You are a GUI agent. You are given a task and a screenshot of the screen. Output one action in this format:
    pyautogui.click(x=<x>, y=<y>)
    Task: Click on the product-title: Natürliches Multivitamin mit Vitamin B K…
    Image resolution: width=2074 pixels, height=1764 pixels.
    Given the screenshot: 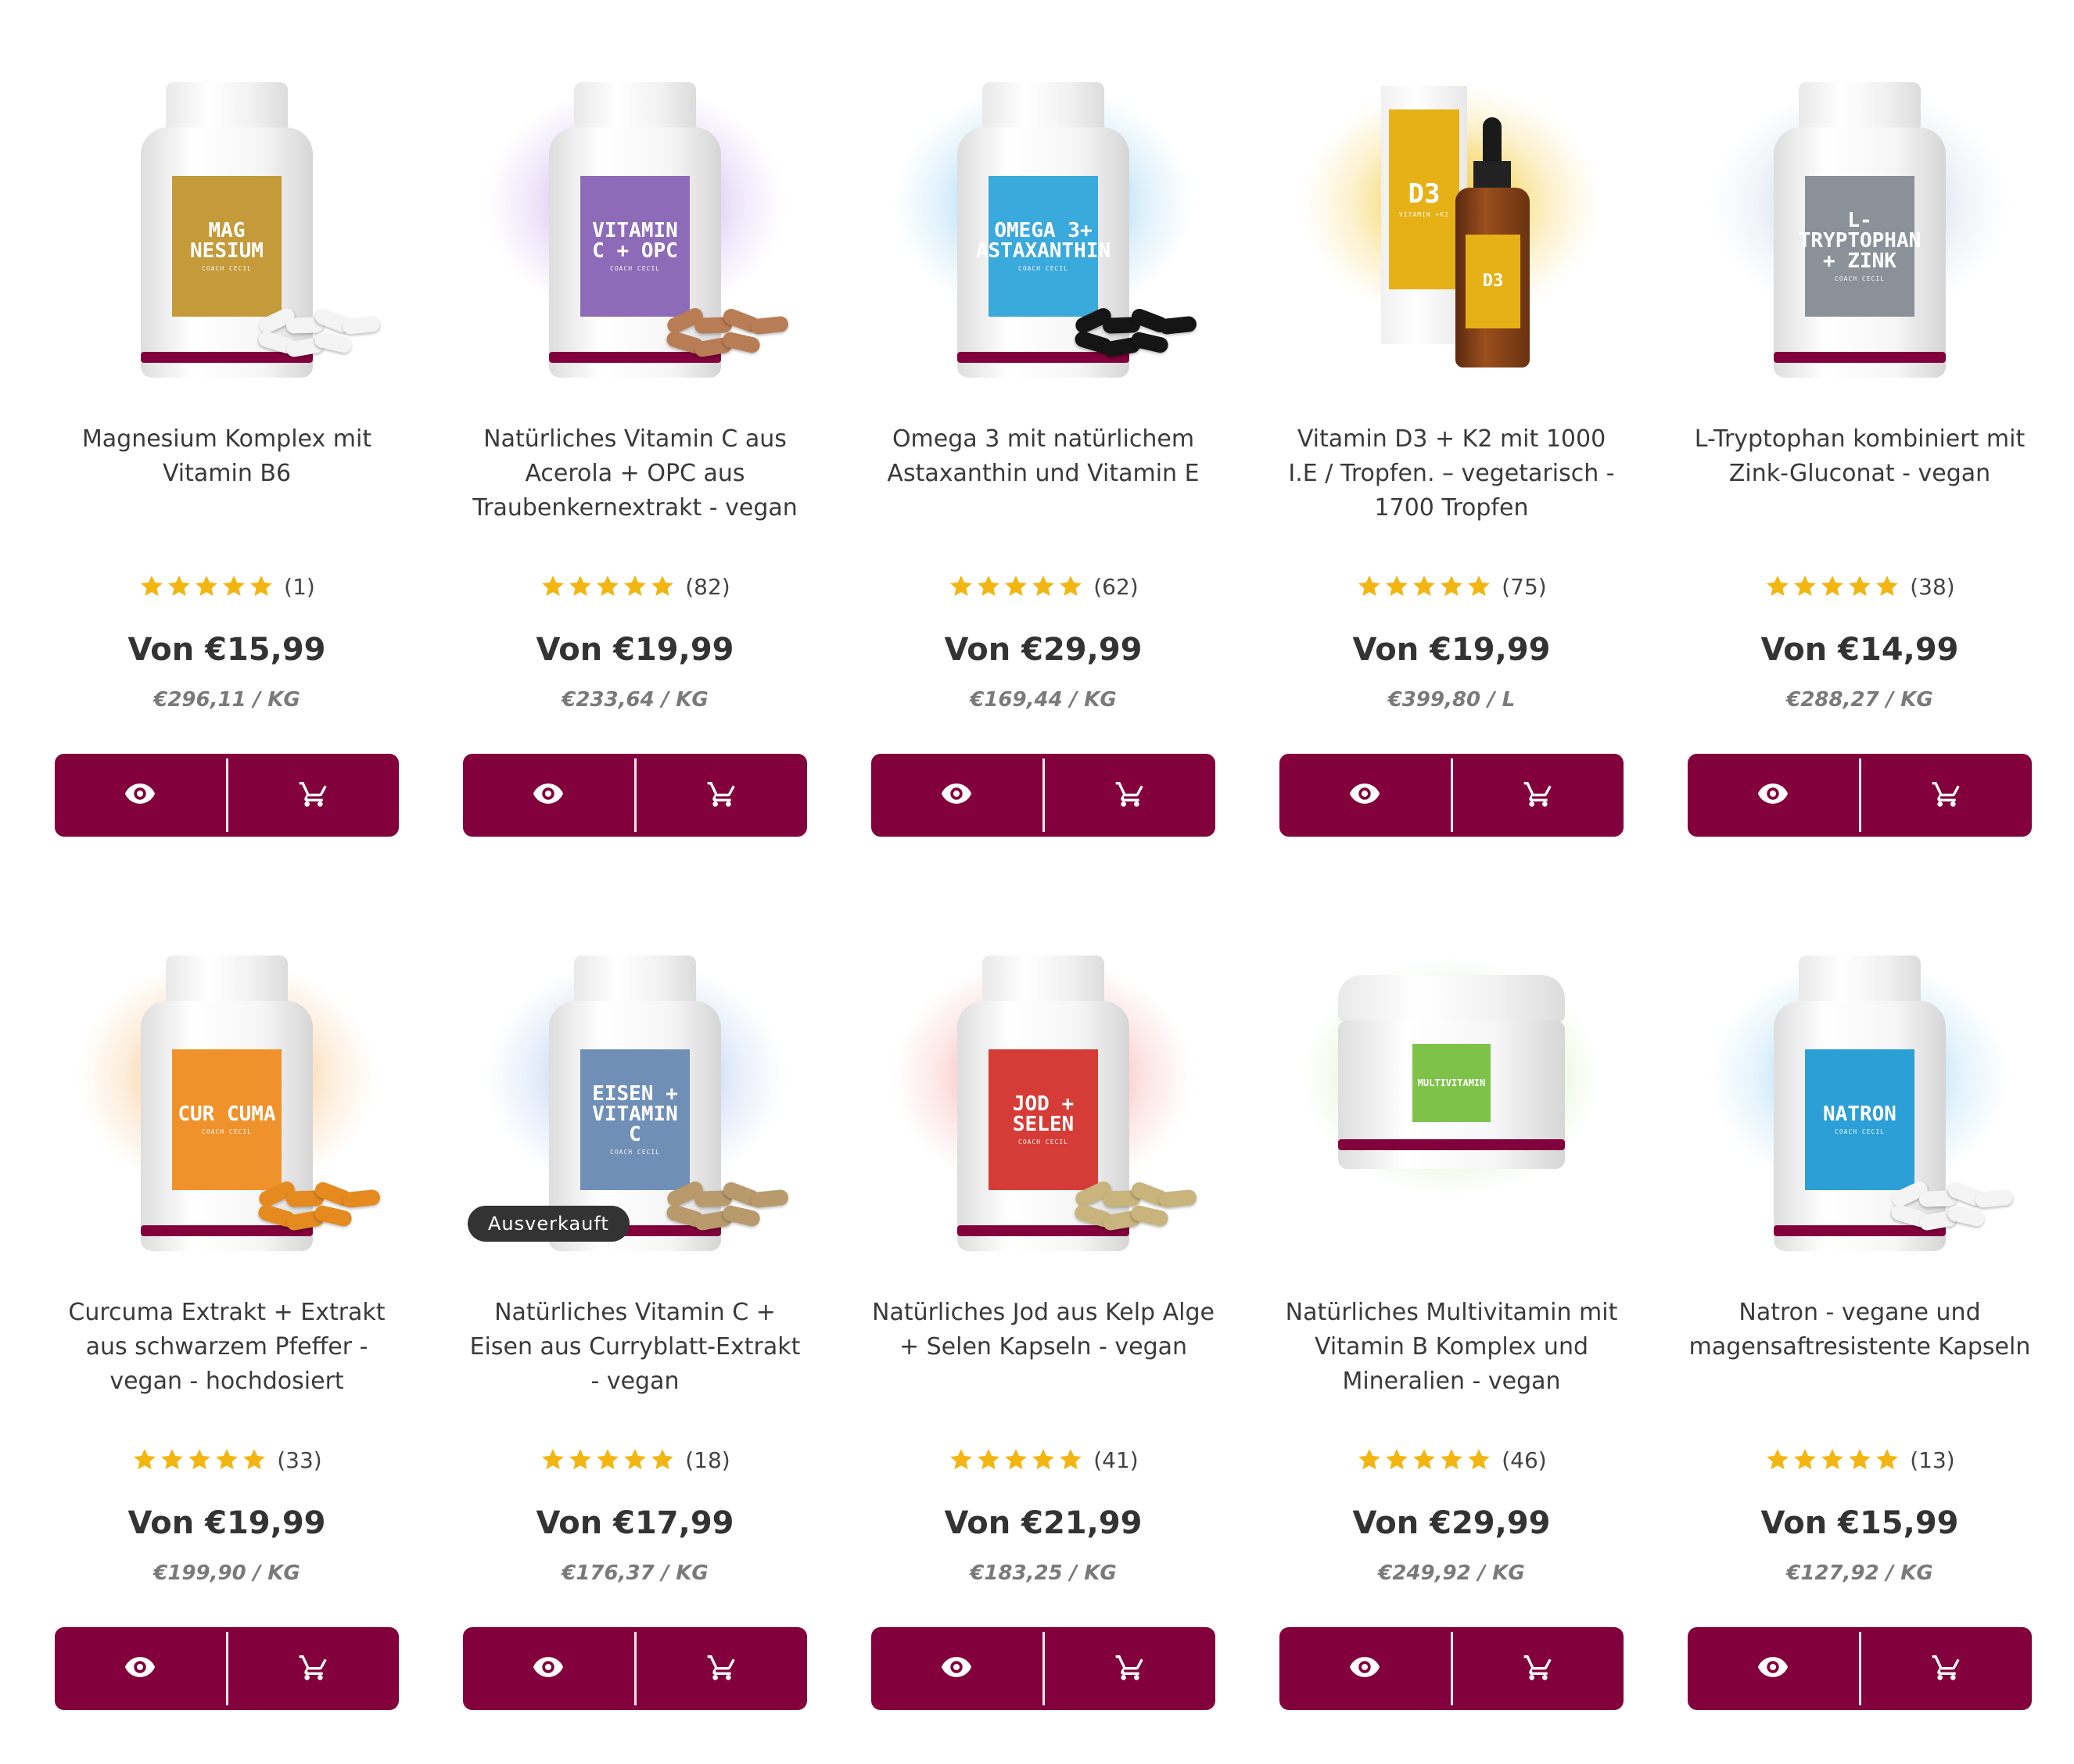 What is the action you would take?
    pyautogui.click(x=1451, y=1347)
    